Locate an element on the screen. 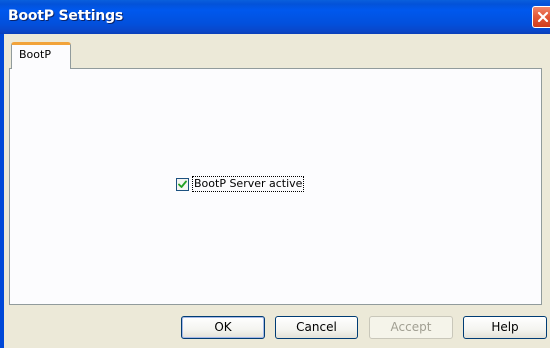 This screenshot has height=348, width=550. checkmark-icon is located at coordinates (182, 184).